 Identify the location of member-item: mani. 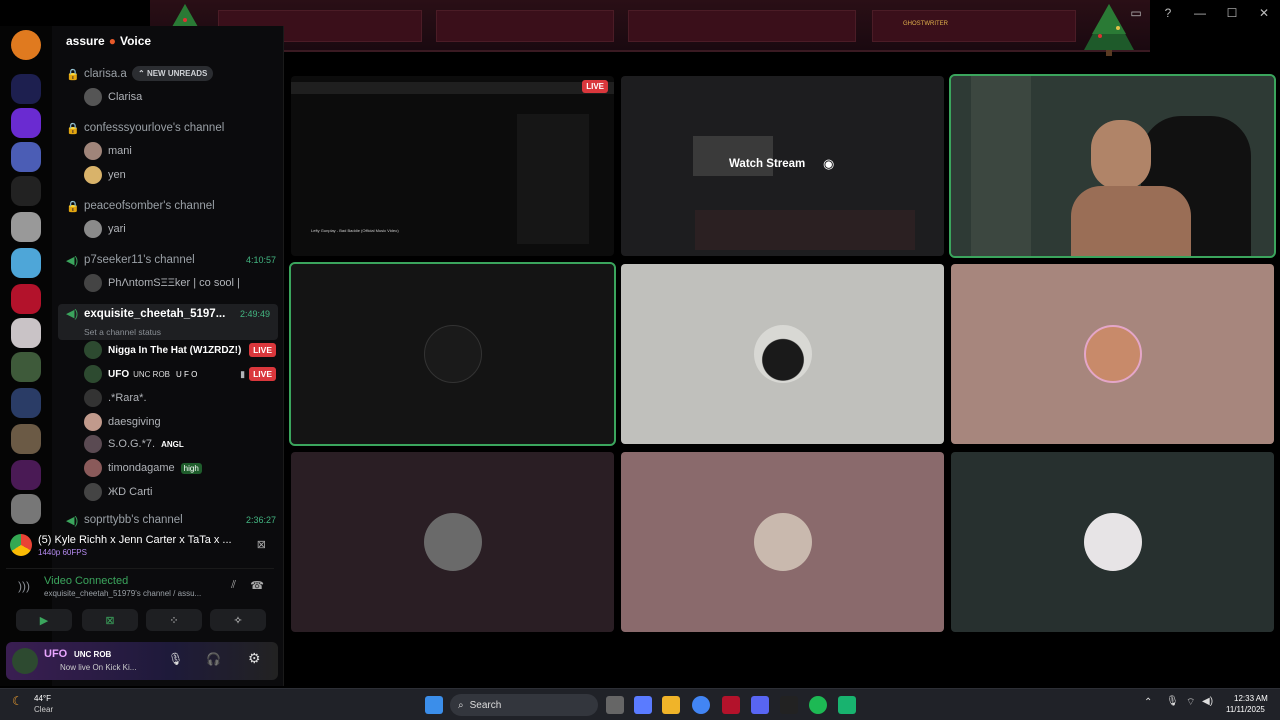
(168, 151).